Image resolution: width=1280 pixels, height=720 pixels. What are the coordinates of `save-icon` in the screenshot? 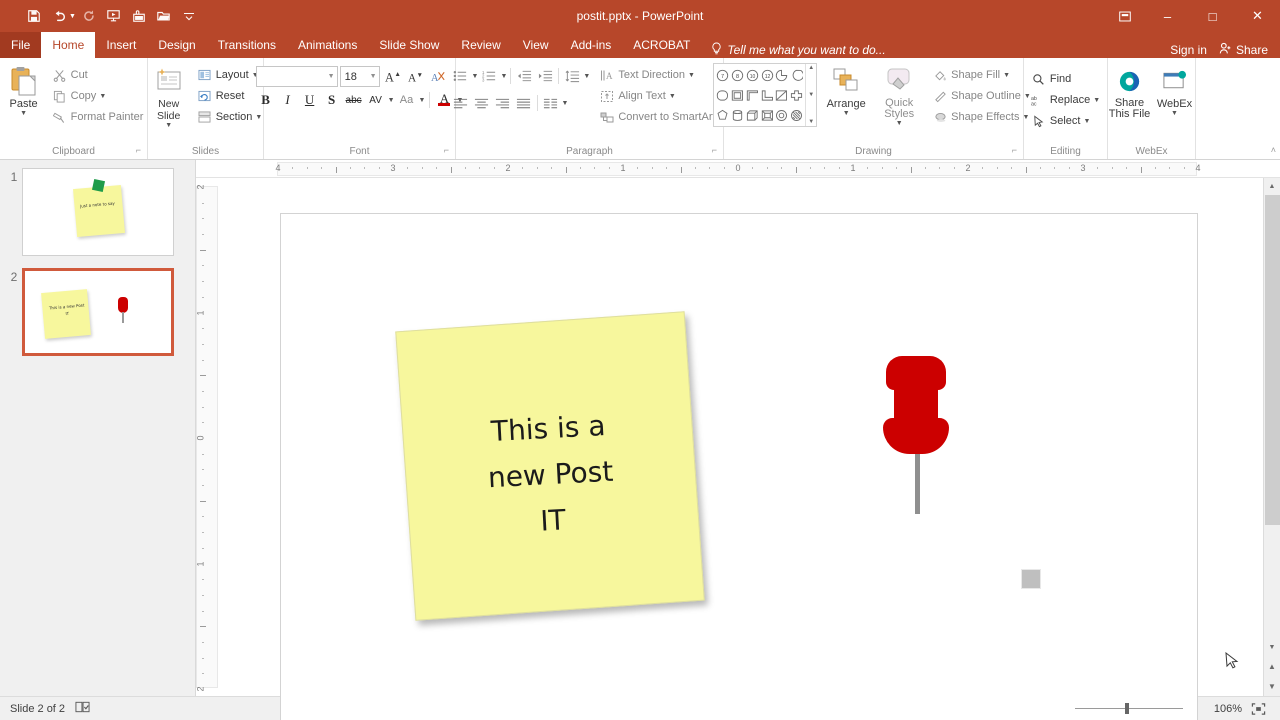 It's located at (34, 16).